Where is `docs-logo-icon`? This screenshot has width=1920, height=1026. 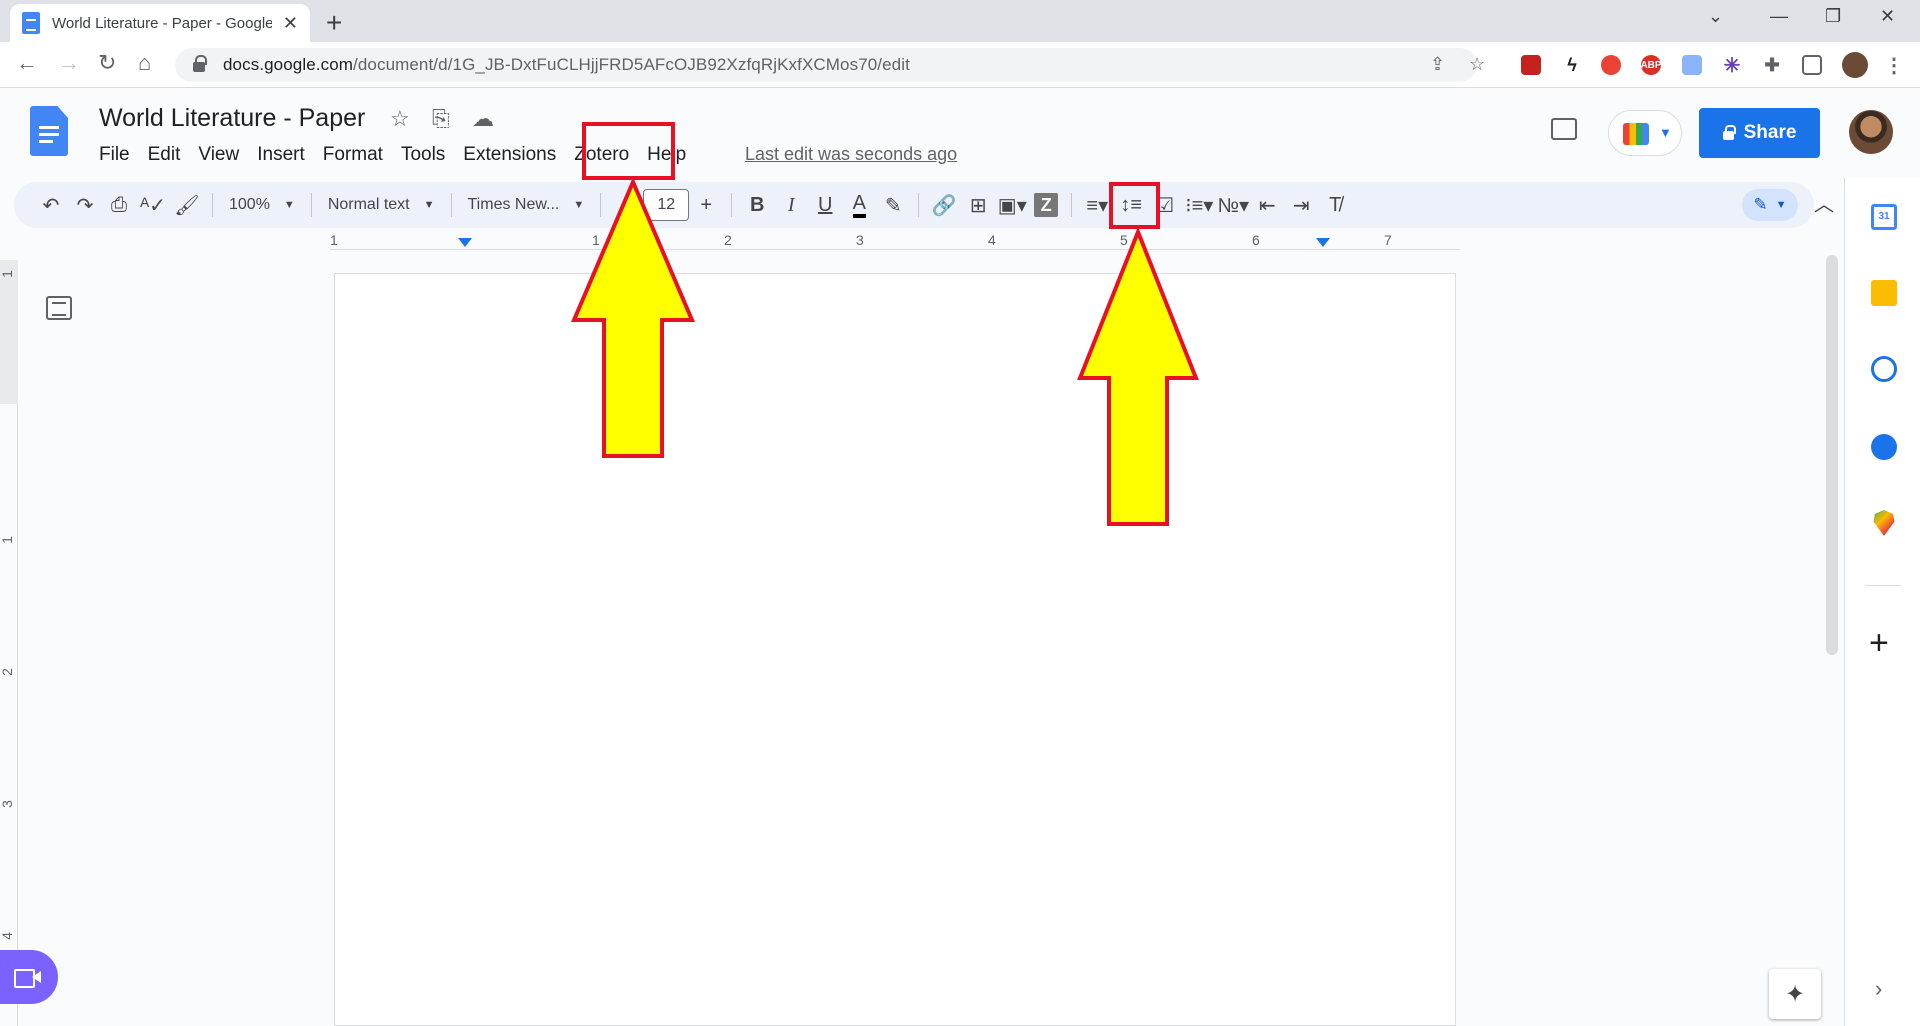
docs-logo-icon is located at coordinates (49, 131).